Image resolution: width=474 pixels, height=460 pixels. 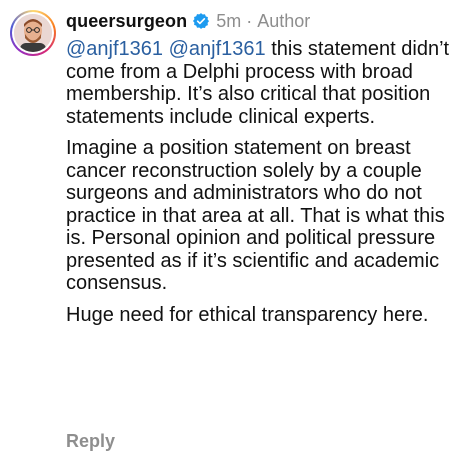 I want to click on username: queersurgeon, so click(x=126, y=21).